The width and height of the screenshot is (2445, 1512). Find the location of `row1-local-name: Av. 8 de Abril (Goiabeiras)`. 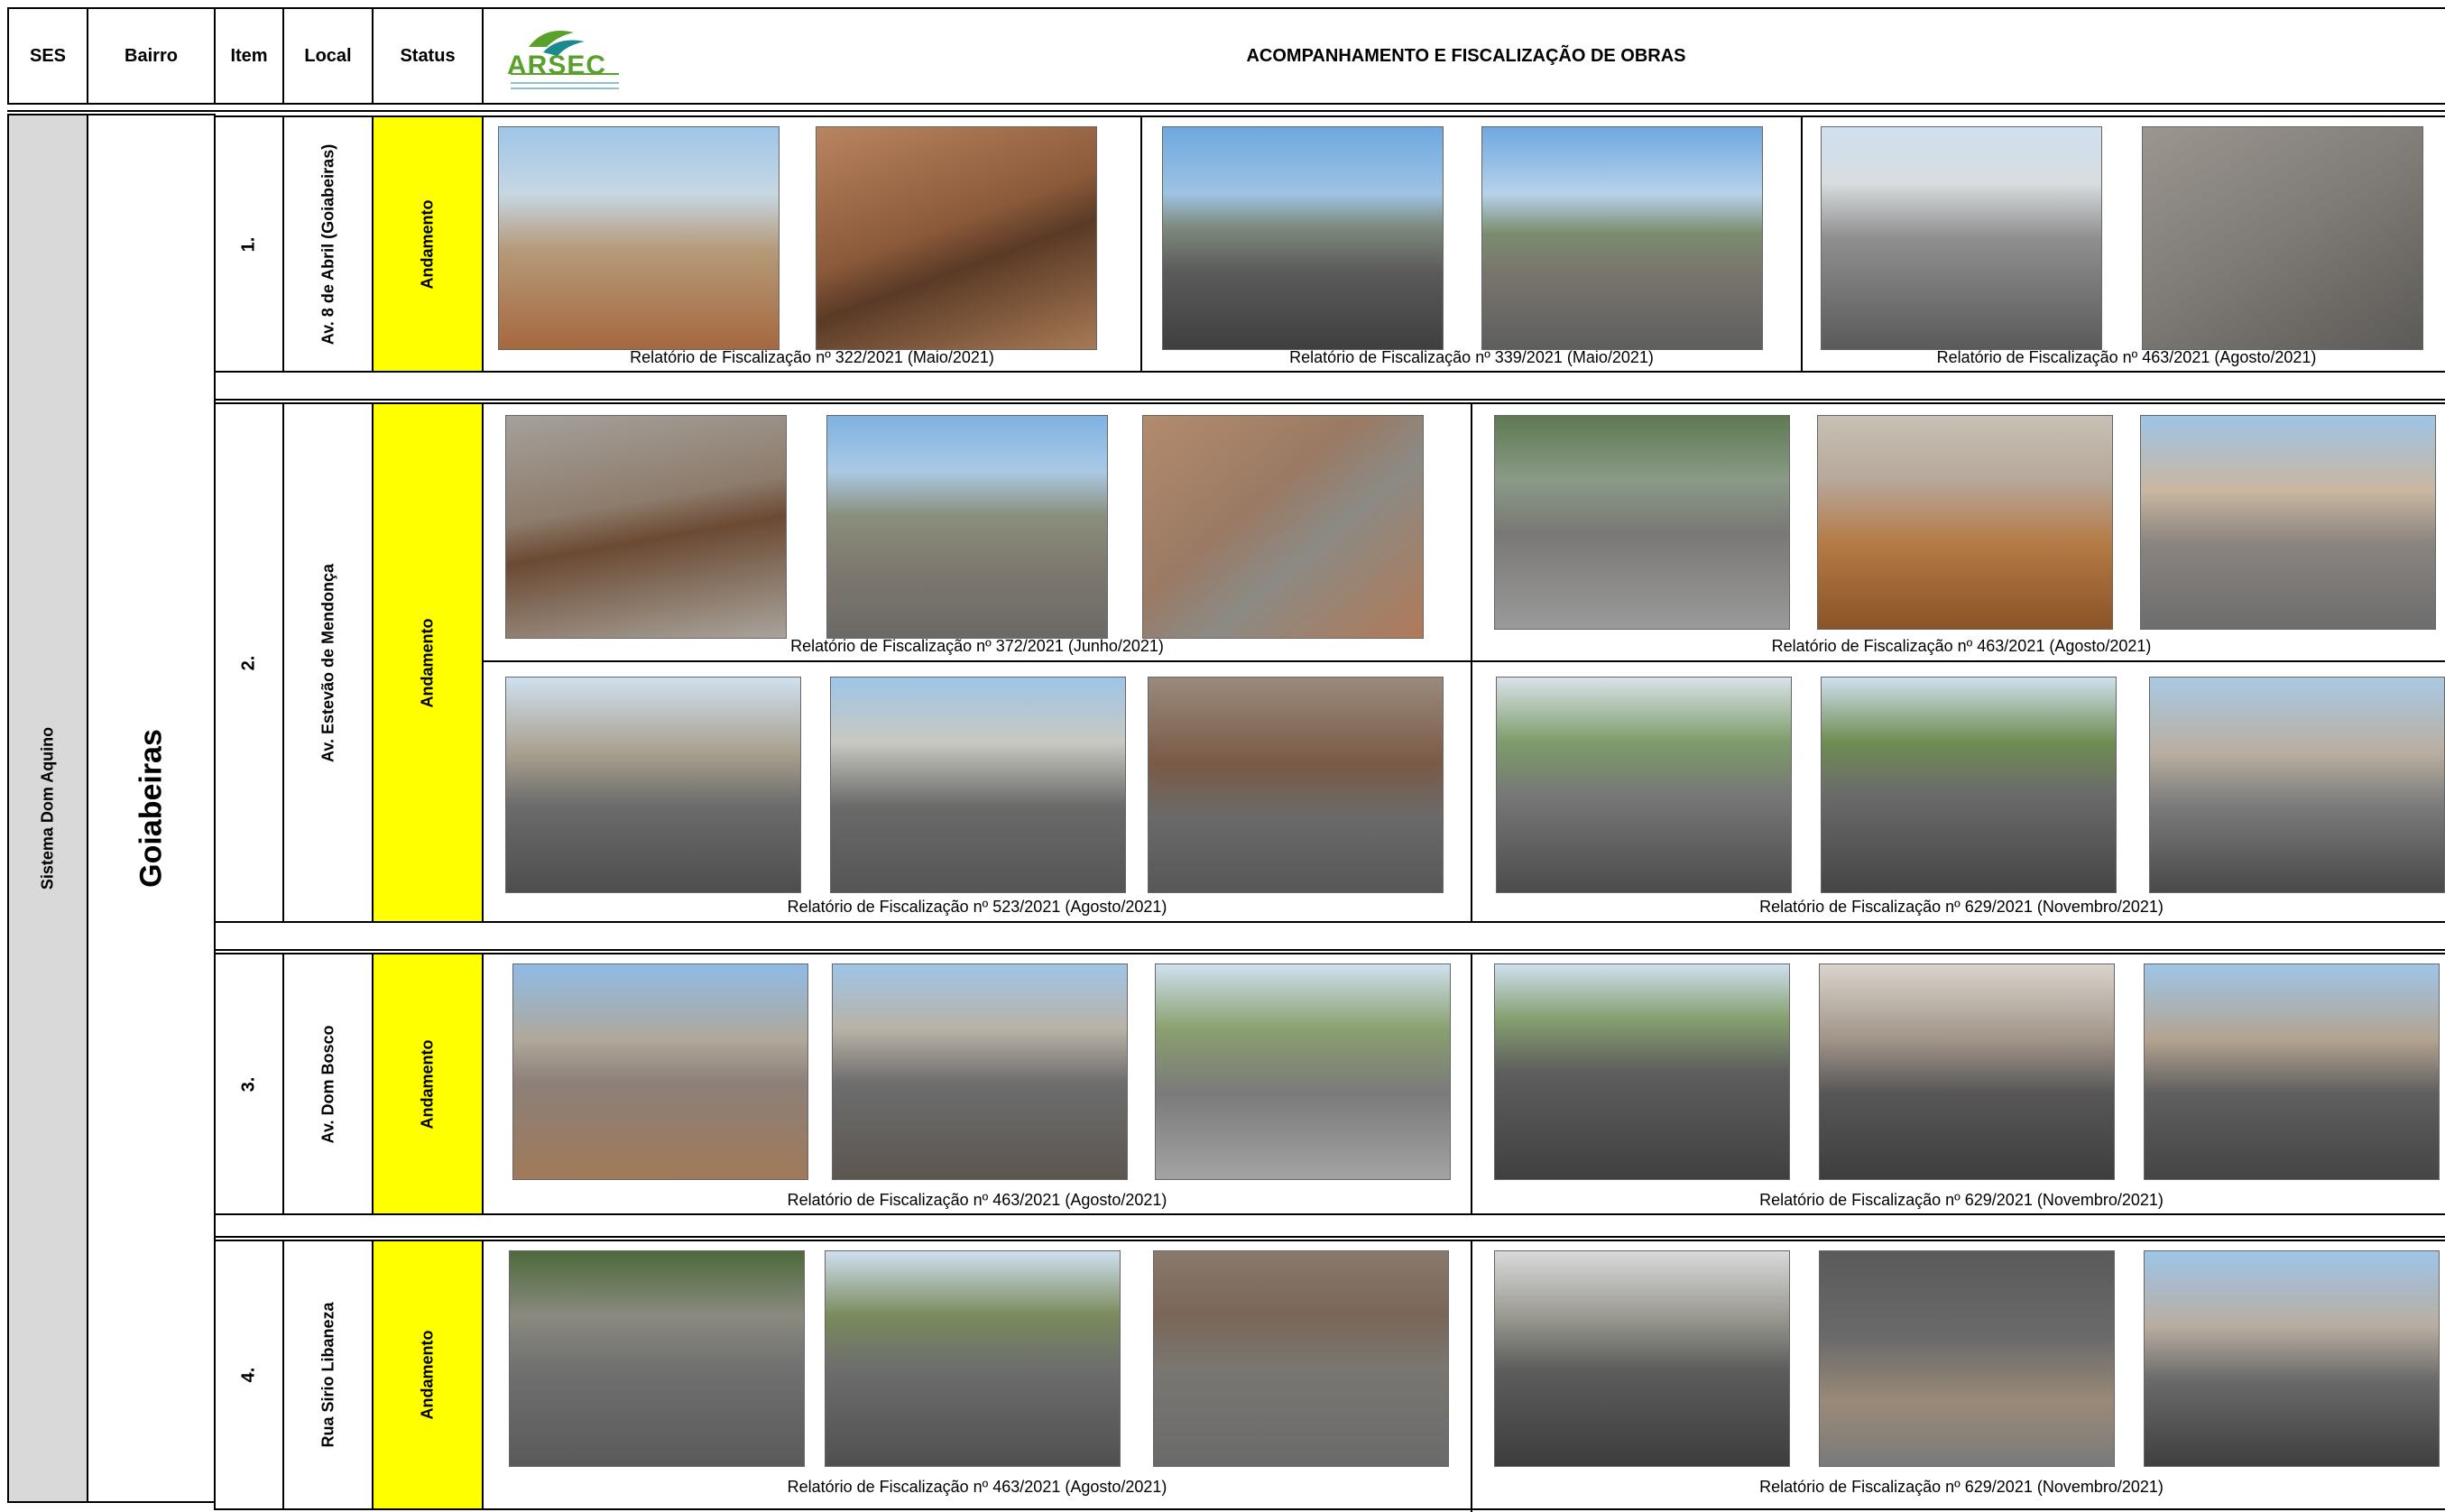

row1-local-name: Av. 8 de Abril (Goiabeiras) is located at coordinates (327, 244).